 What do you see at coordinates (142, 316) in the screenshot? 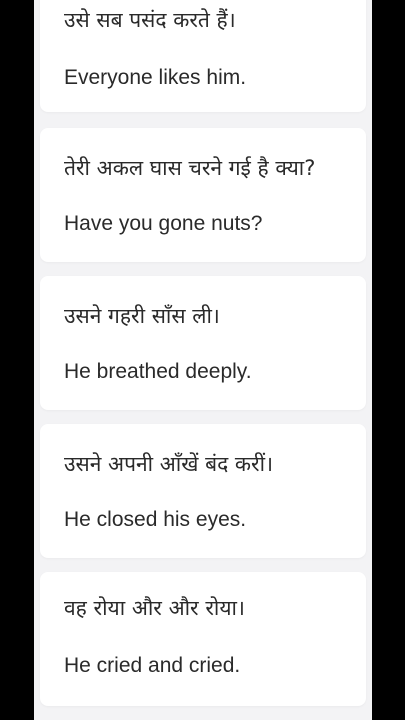
I see `hindi-sentence: उसने गहरी साँस ली।` at bounding box center [142, 316].